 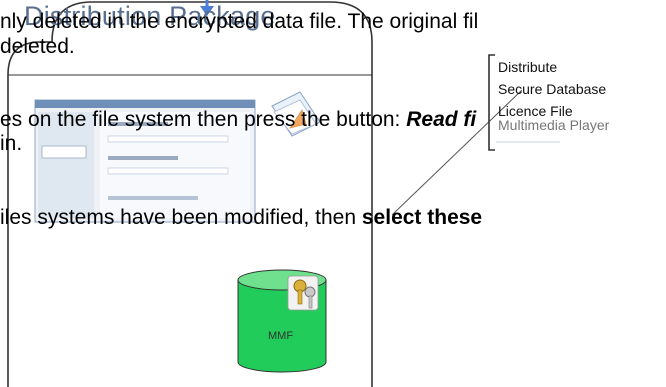 I want to click on menu-item-secure-database: Secure Database, so click(x=552, y=89).